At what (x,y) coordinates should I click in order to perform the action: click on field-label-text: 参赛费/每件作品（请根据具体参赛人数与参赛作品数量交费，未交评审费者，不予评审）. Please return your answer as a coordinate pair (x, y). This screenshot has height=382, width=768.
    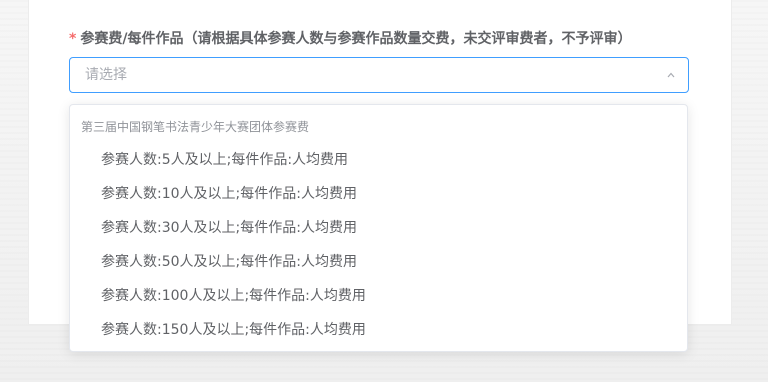
    Looking at the image, I should click on (356, 39).